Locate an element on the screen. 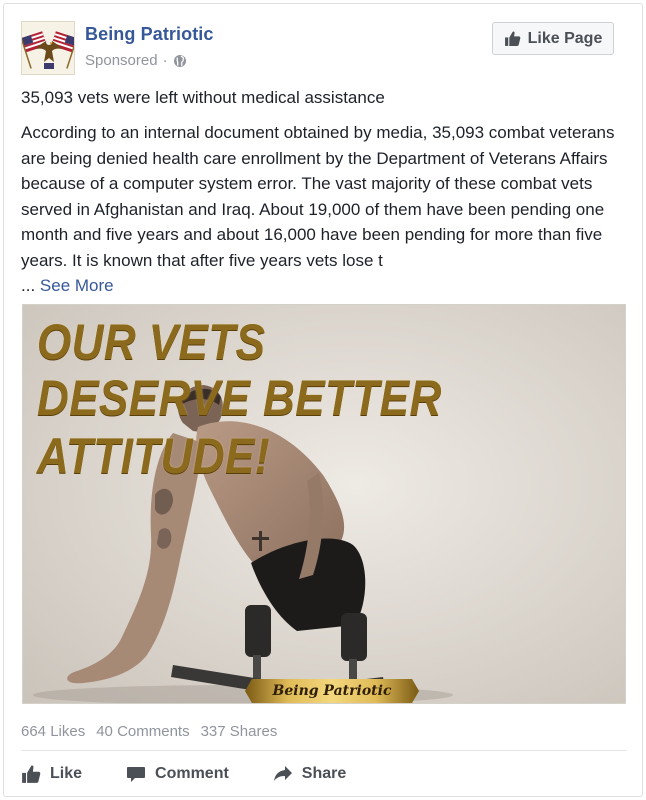 This screenshot has height=800, width=646. comments-count: 40 Comments is located at coordinates (142, 731).